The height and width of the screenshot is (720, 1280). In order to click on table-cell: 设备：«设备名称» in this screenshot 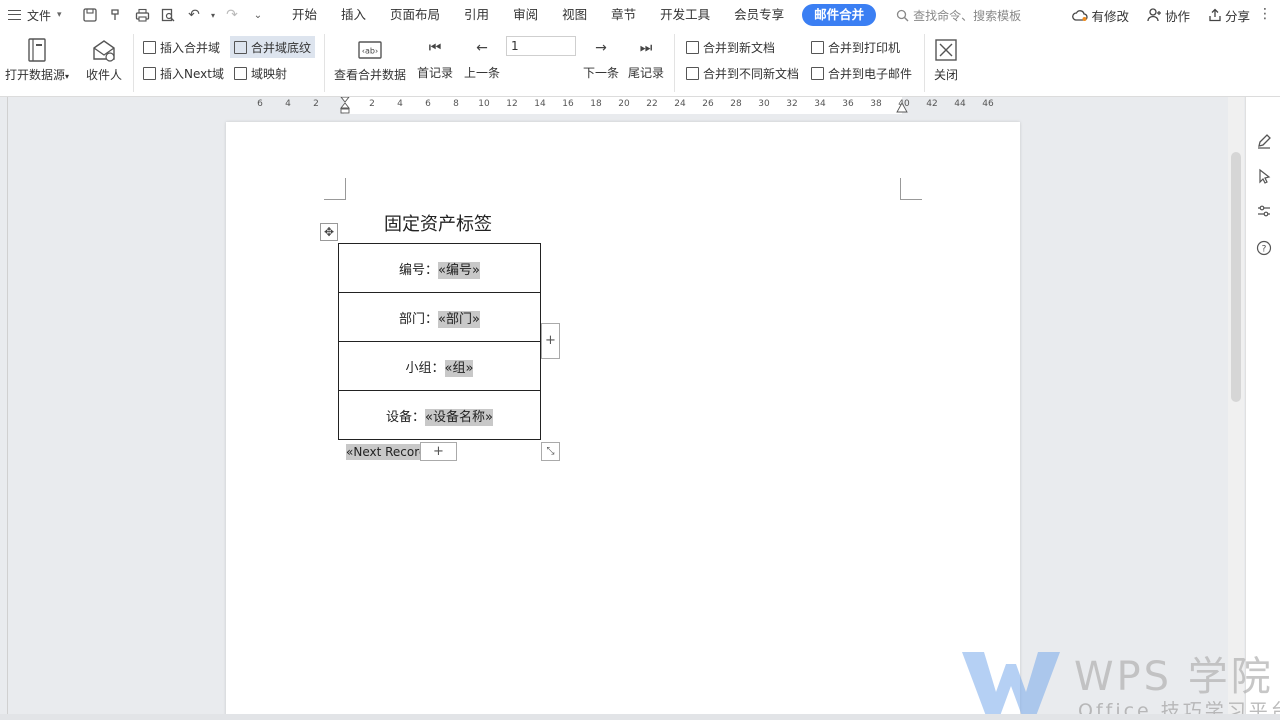, I will do `click(439, 415)`.